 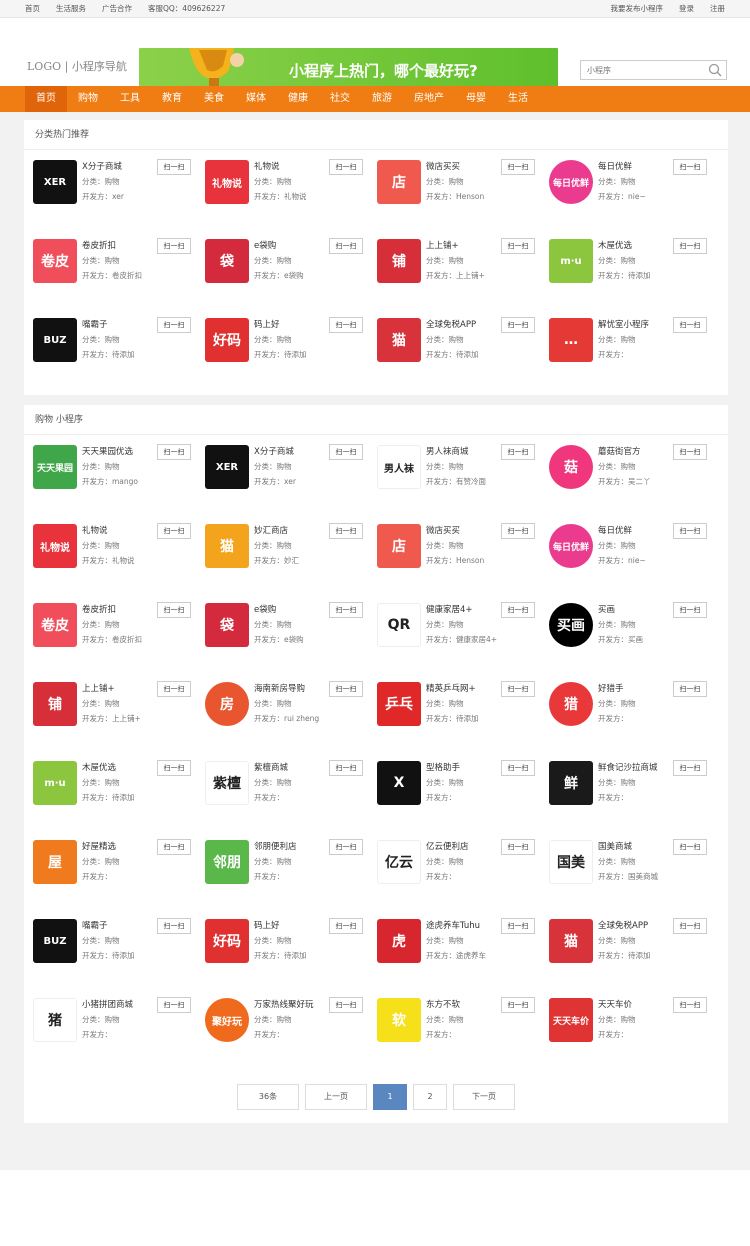 What do you see at coordinates (449, 609) in the screenshot?
I see `app-name: 健康家居4+` at bounding box center [449, 609].